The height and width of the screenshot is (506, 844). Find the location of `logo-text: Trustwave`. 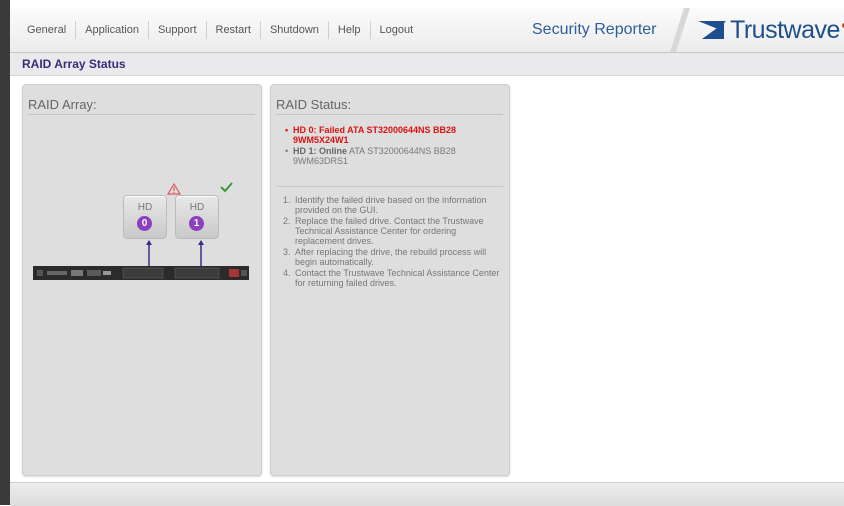

logo-text: Trustwave is located at coordinates (785, 29).